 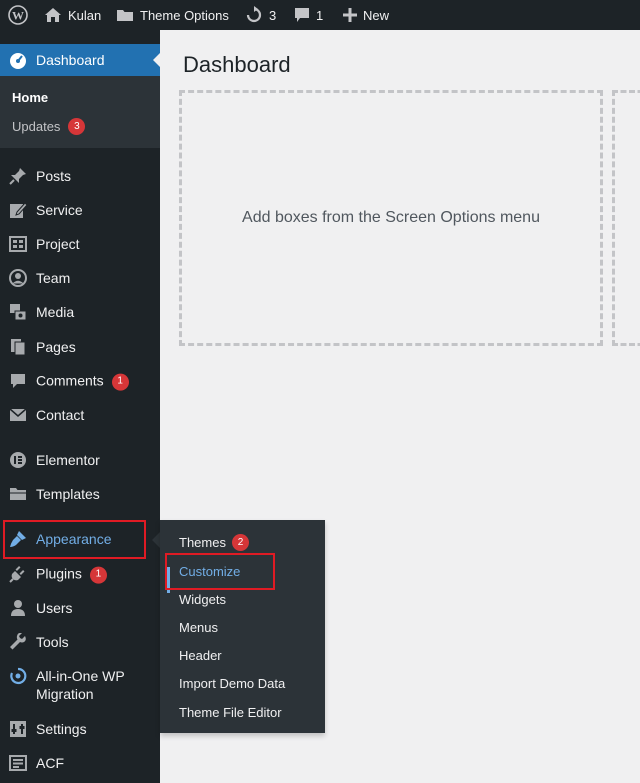 I want to click on flyout-arrow, so click(x=156, y=540).